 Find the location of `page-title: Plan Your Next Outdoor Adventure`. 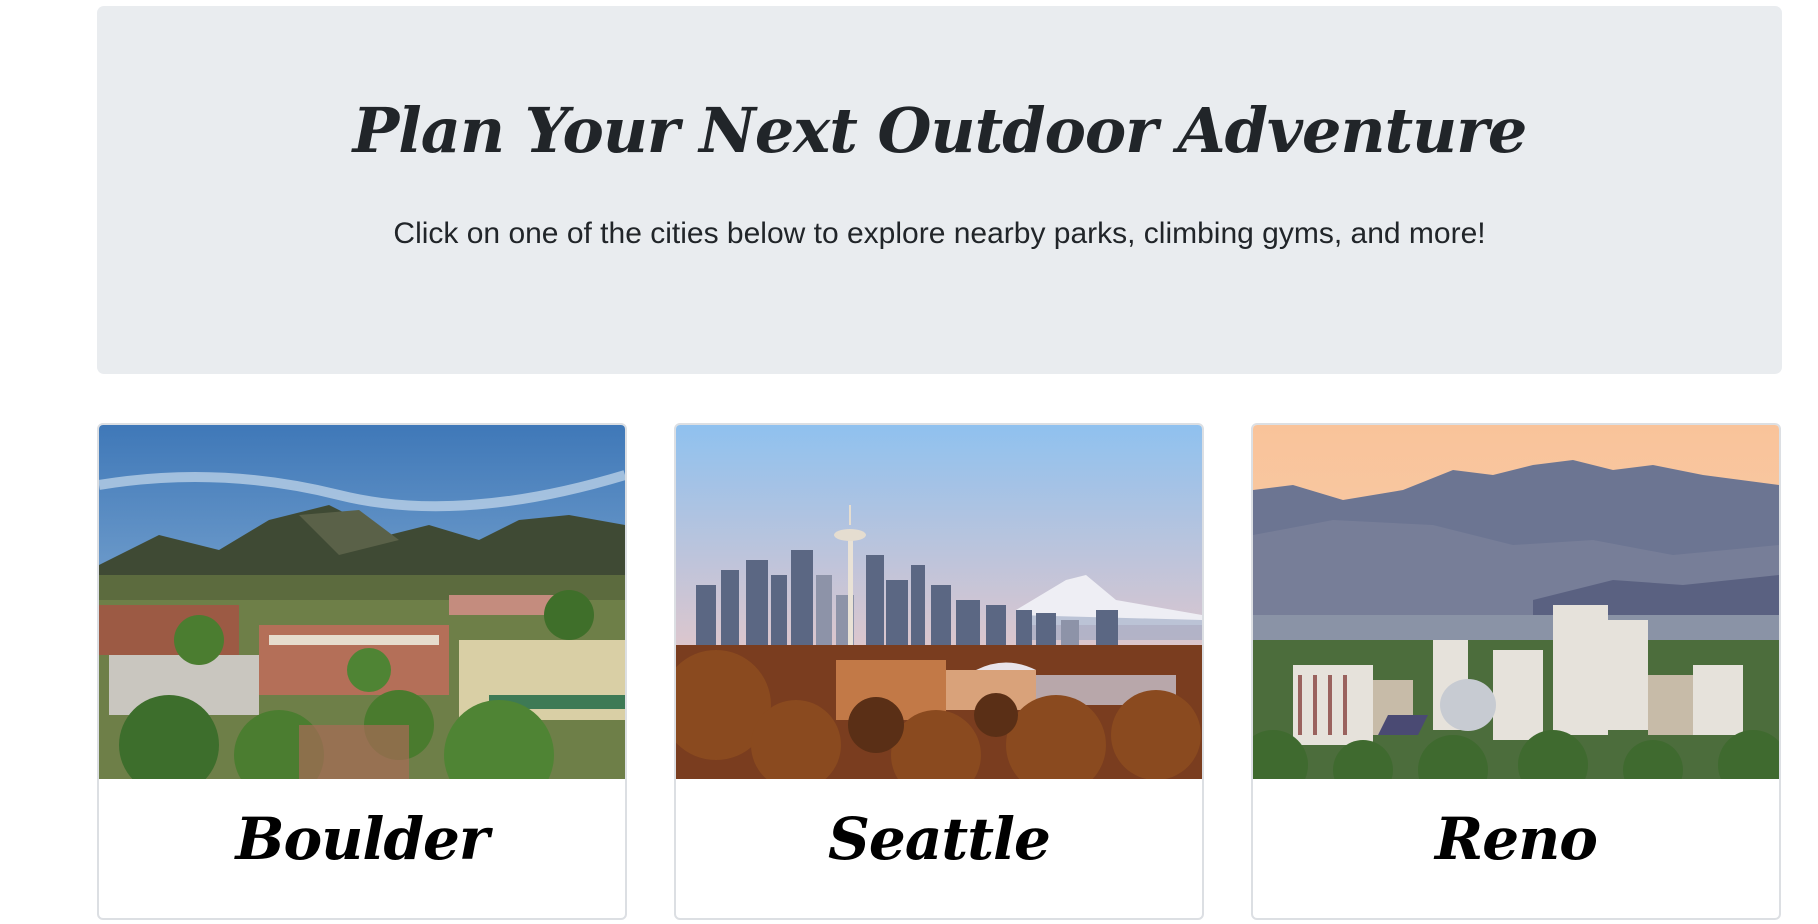

page-title: Plan Your Next Outdoor Adventure is located at coordinates (940, 130).